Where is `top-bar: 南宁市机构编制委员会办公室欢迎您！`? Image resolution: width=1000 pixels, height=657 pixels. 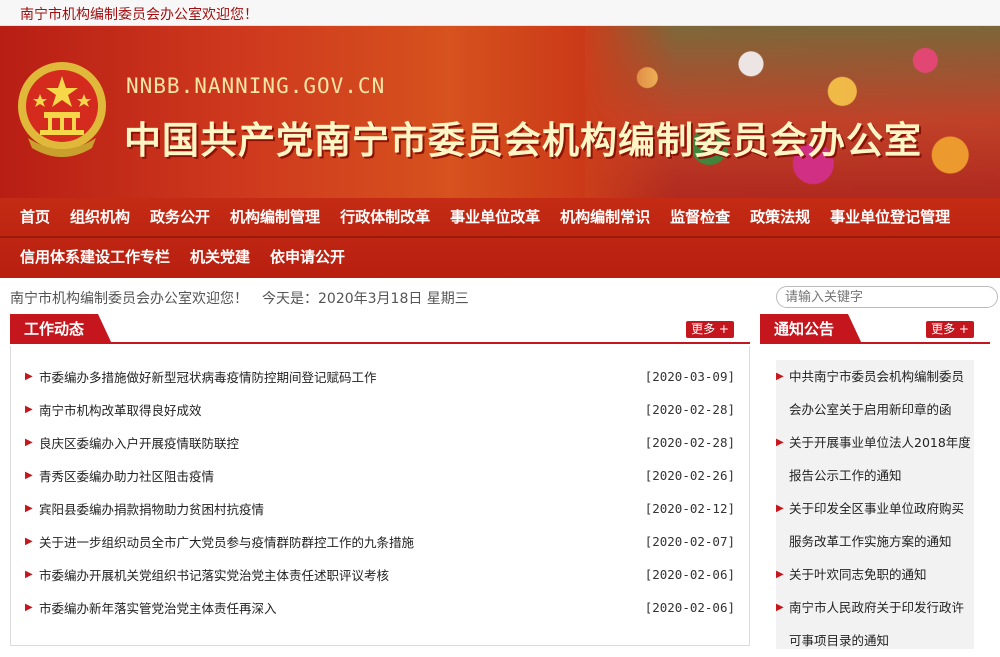
top-bar: 南宁市机构编制委员会办公室欢迎您！ is located at coordinates (500, 13).